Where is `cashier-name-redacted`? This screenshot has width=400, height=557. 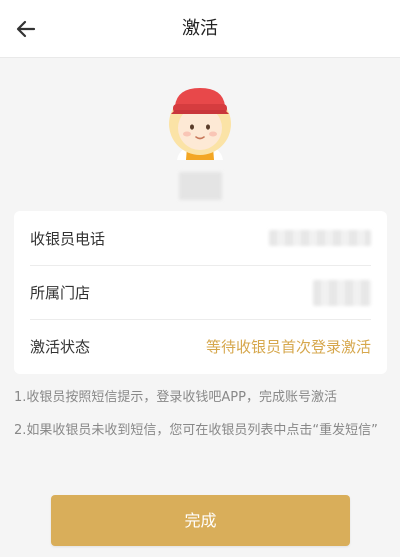 cashier-name-redacted is located at coordinates (200, 186).